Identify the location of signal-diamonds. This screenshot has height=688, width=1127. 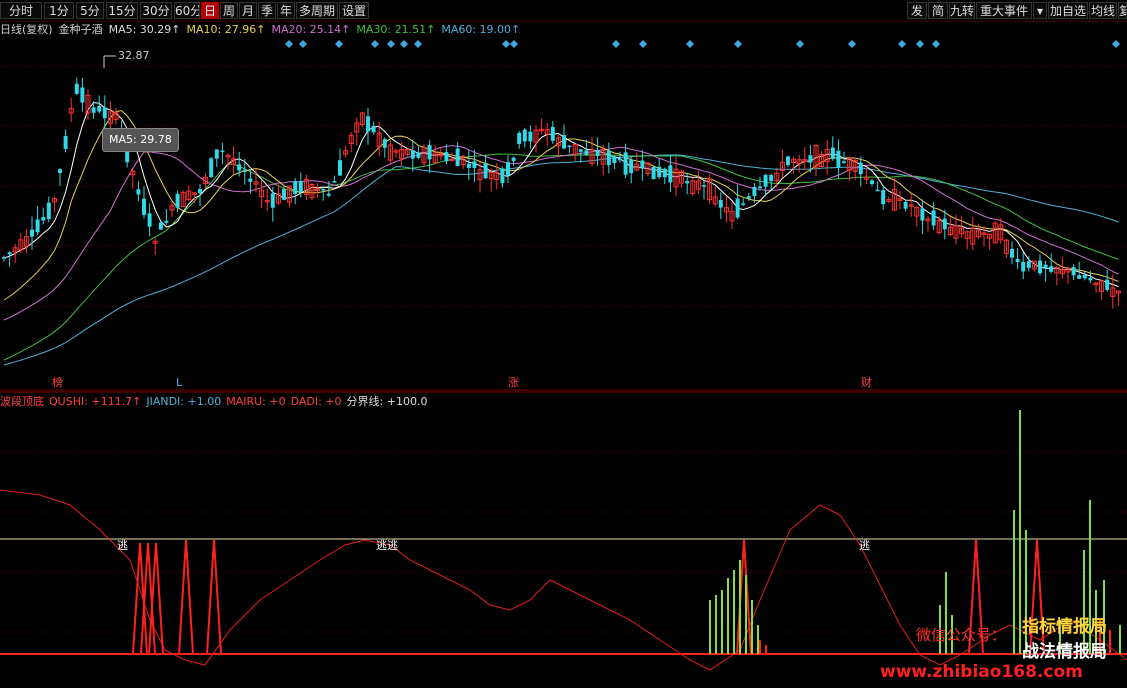
(702, 44).